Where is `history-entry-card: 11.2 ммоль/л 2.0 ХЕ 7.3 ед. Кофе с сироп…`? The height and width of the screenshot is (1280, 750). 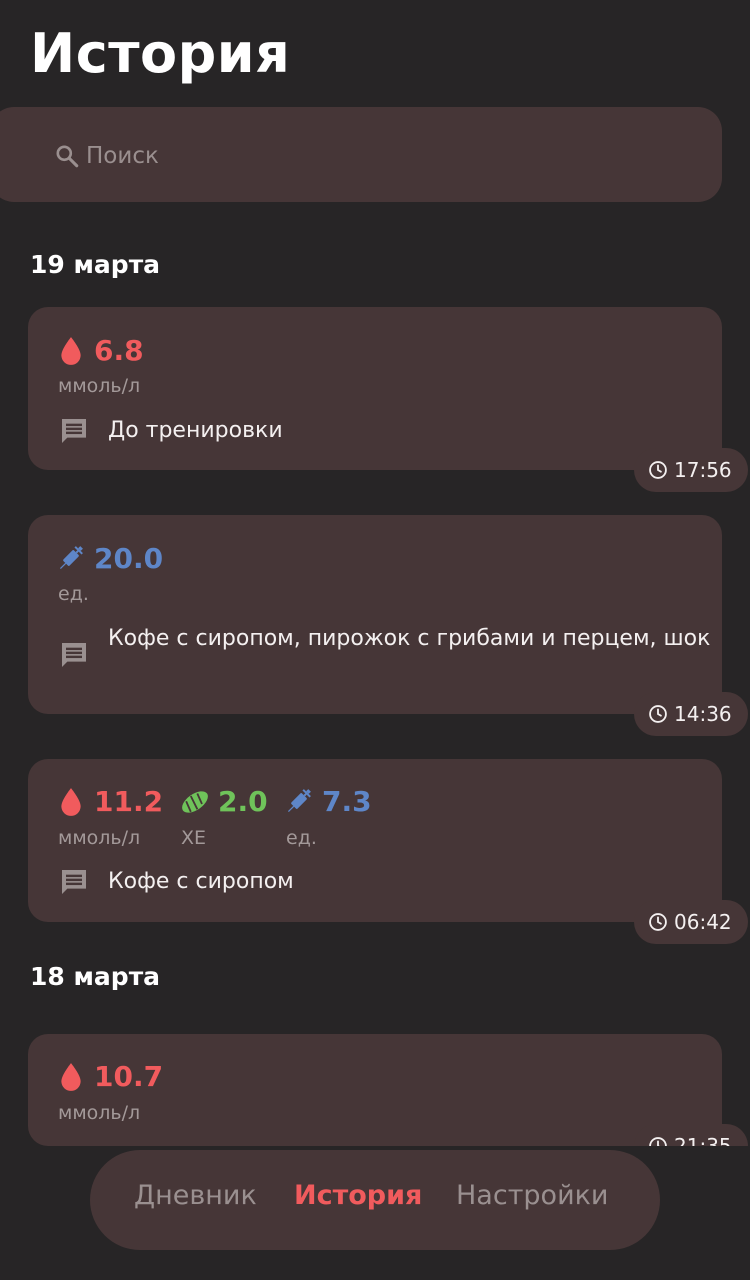
history-entry-card: 11.2 ммоль/л 2.0 ХЕ 7.3 ед. Кофе с сироп… is located at coordinates (375, 840).